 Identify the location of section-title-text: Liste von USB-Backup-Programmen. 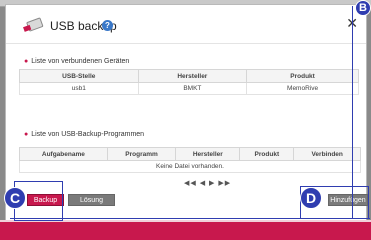
(88, 134).